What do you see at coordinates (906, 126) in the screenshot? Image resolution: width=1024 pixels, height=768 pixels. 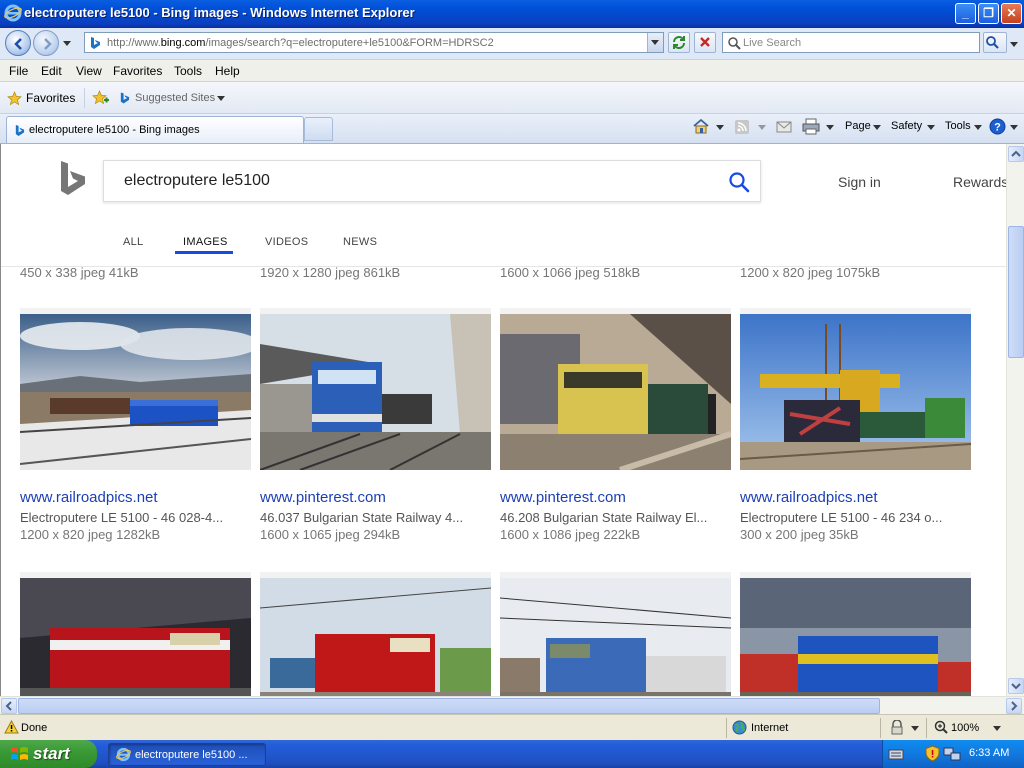 I see `safety-menu: Safety` at bounding box center [906, 126].